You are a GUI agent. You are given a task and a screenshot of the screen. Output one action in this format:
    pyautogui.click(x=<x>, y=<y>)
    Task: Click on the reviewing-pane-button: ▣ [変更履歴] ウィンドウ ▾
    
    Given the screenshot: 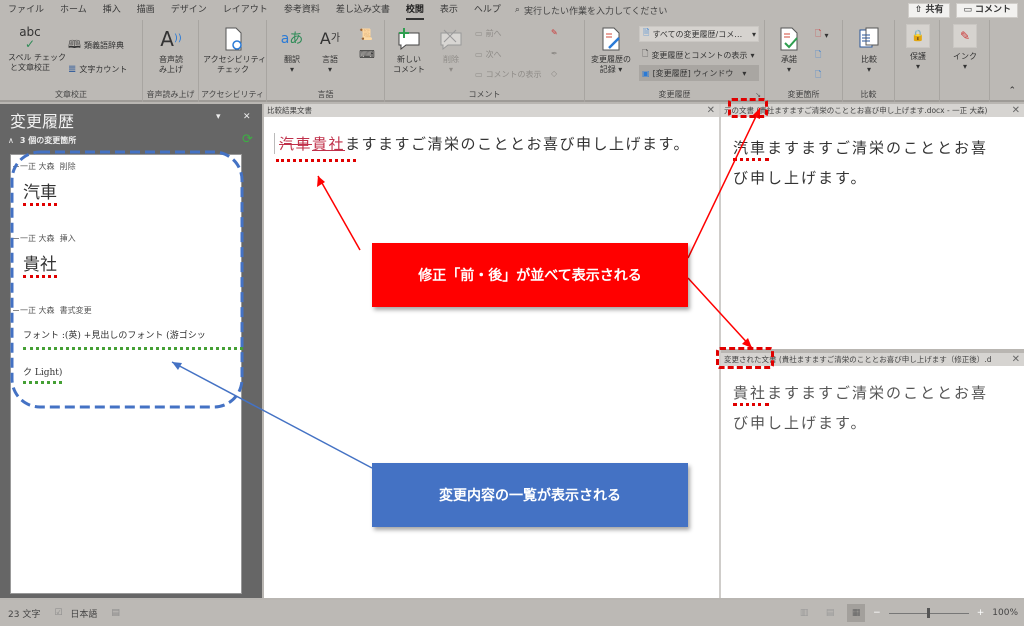 What is the action you would take?
    pyautogui.click(x=699, y=73)
    